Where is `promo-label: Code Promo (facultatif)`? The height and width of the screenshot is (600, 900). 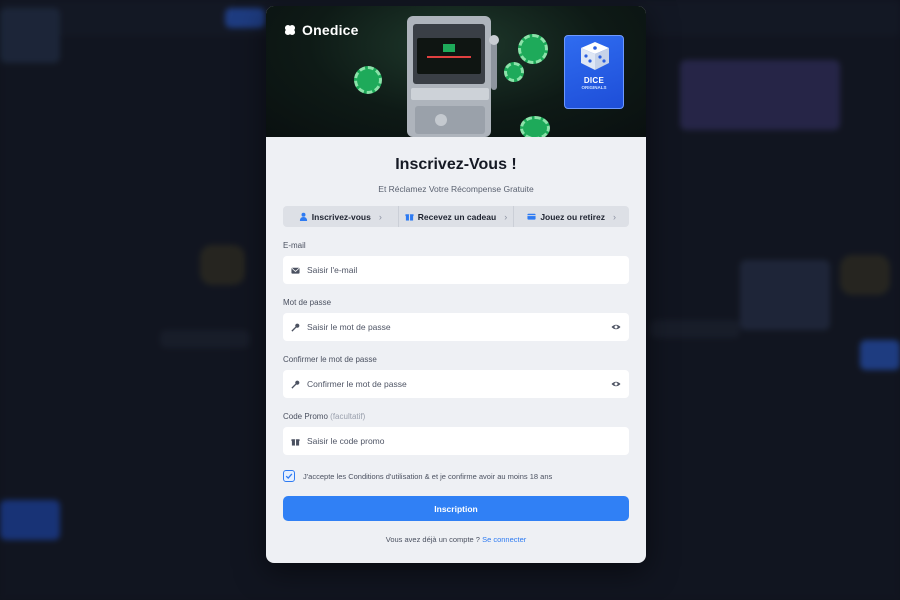
promo-label: Code Promo (facultatif) is located at coordinates (456, 416).